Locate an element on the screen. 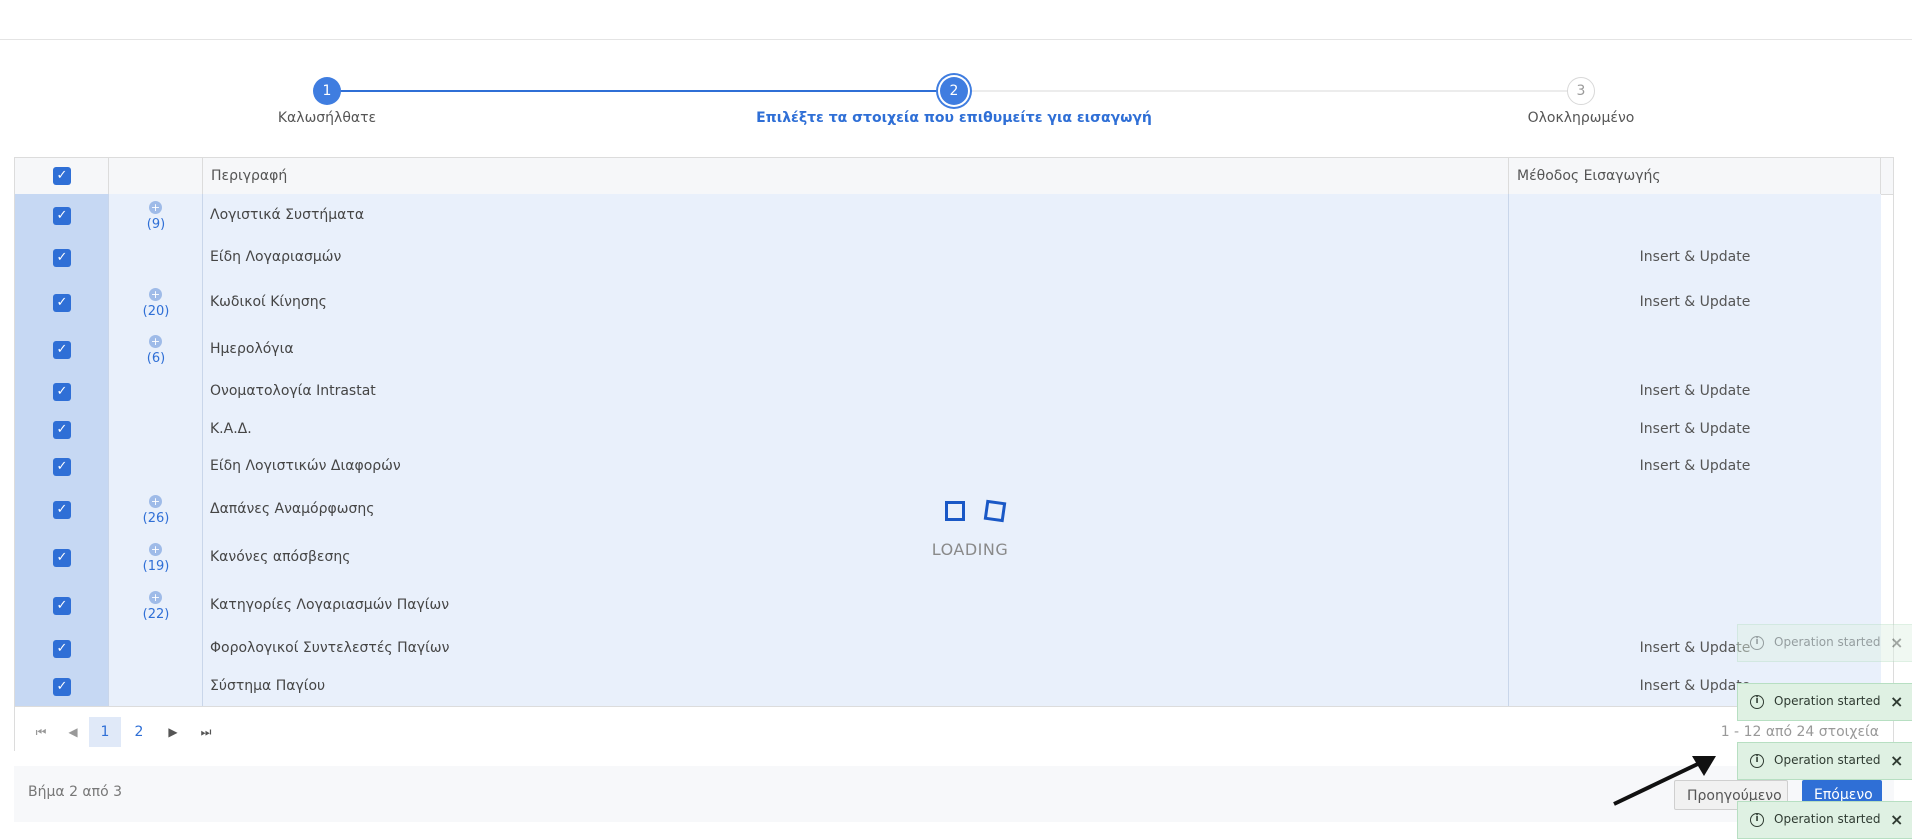 The width and height of the screenshot is (1912, 840). first-page-icon: ⏮ is located at coordinates (41, 732).